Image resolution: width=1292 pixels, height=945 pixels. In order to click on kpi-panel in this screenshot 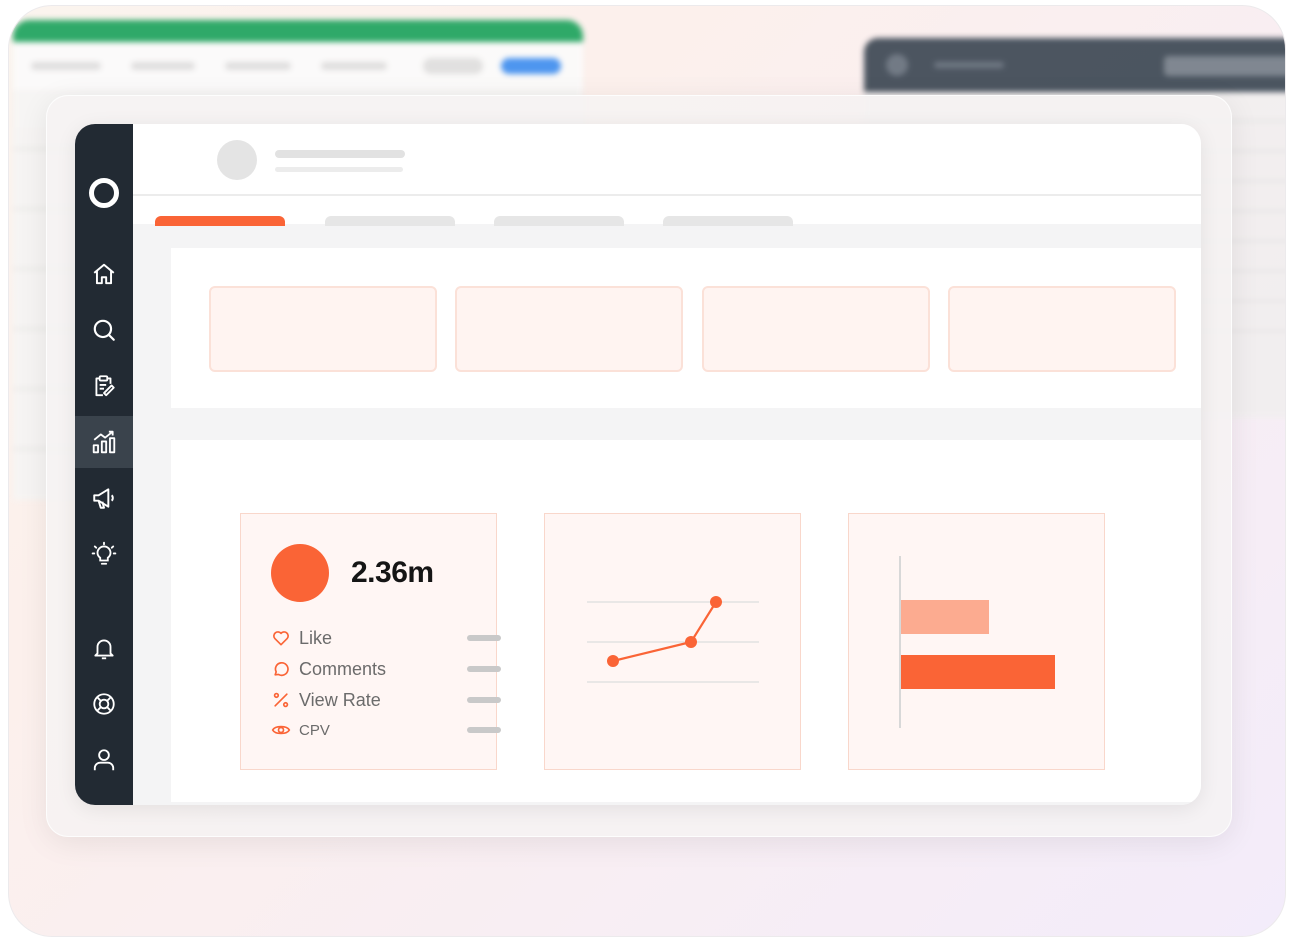, I will do `click(686, 328)`.